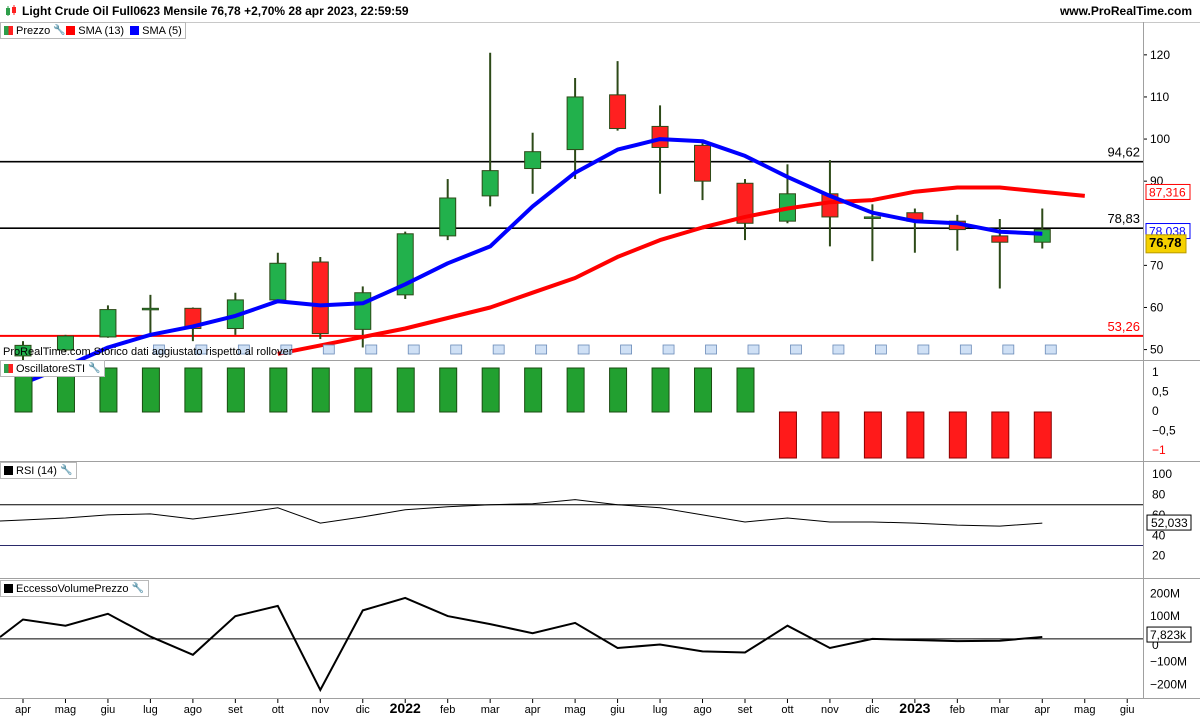 The height and width of the screenshot is (721, 1200). Describe the element at coordinates (101, 30) in the screenshot. I see `legend-sma13-label: SMA (13)` at that location.